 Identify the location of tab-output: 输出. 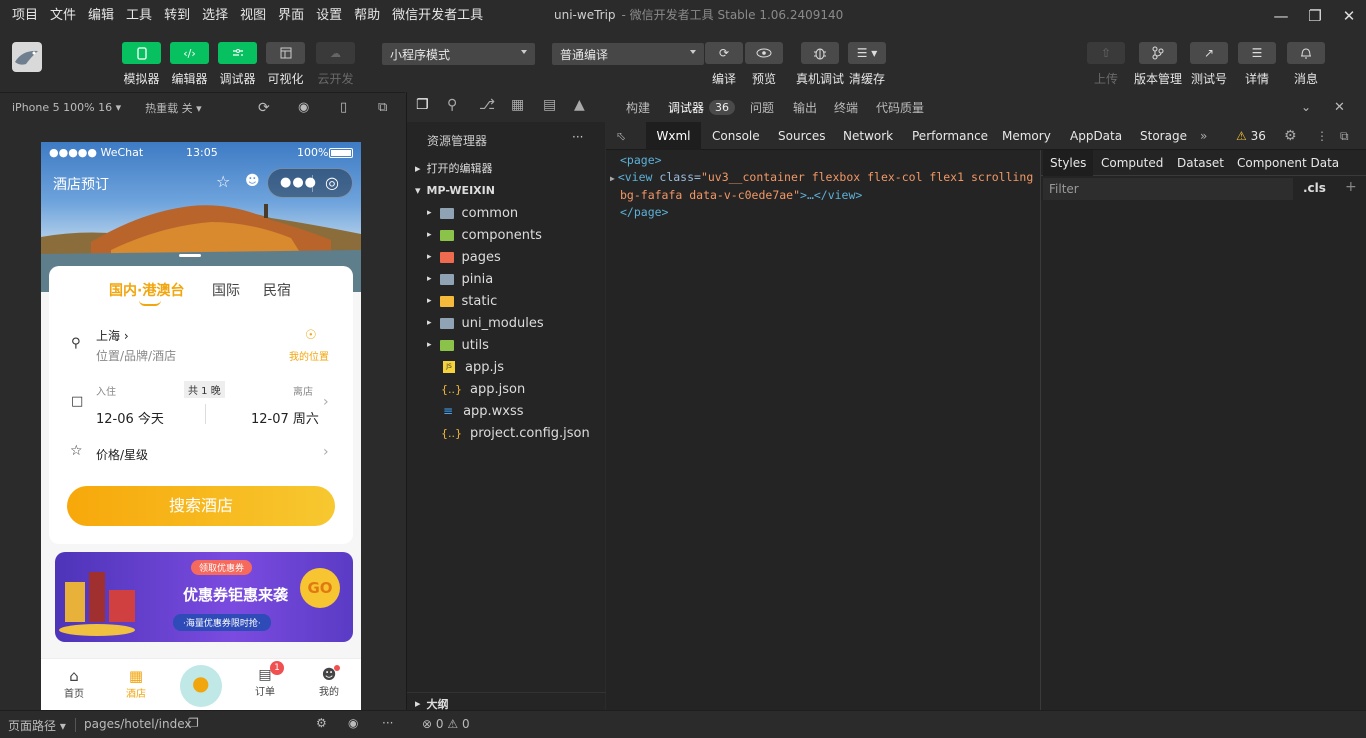
(805, 107).